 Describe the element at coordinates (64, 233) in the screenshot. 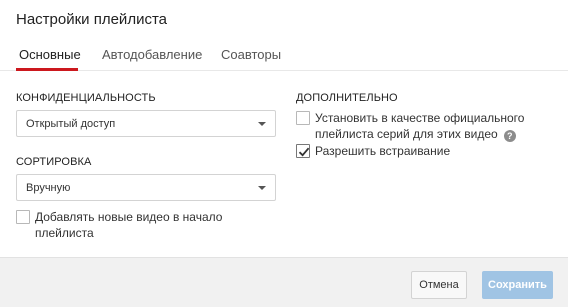

I see `add-to-top-label-line2: плейлиста` at that location.